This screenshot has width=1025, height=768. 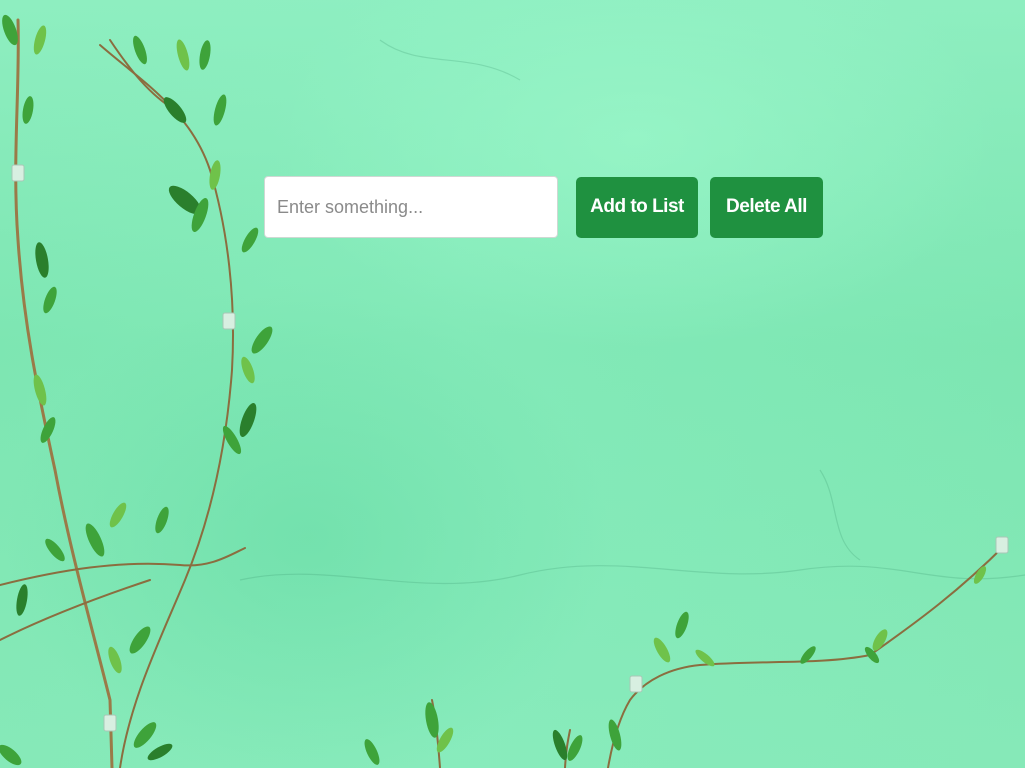 I want to click on add-to-list-button: Add to List, so click(x=637, y=207).